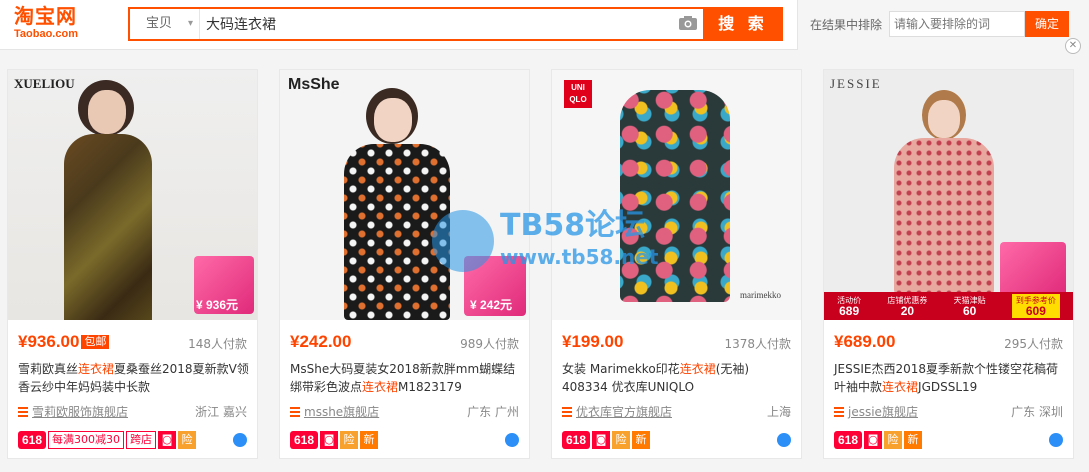  Describe the element at coordinates (950, 378) in the screenshot. I see `product-title: JESSIE杰西2018夏季新款个性镂空花稿荷叶袖中款连衣裙JGDSSL19` at that location.